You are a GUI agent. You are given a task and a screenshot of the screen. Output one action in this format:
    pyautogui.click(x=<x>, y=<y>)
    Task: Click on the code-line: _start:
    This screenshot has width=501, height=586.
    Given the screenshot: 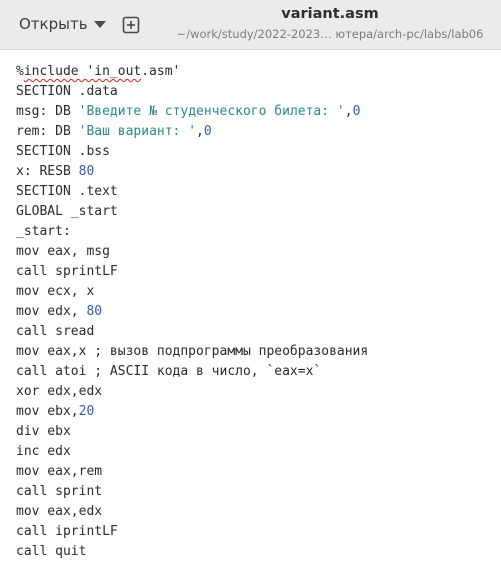 What is the action you would take?
    pyautogui.click(x=192, y=232)
    